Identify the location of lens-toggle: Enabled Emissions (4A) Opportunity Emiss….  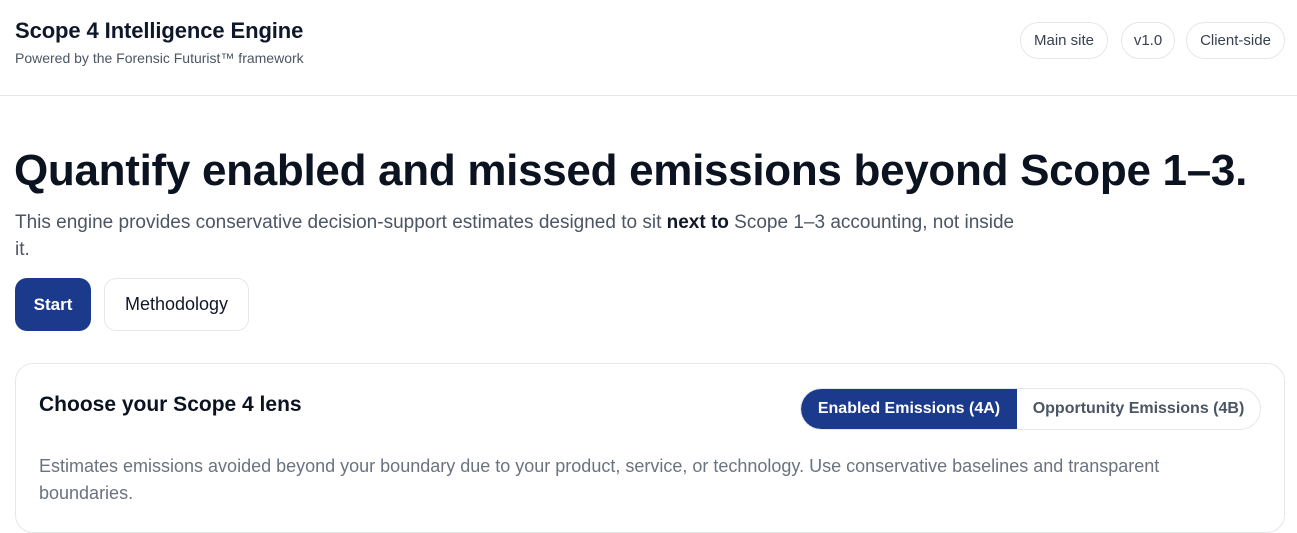
(1030, 409).